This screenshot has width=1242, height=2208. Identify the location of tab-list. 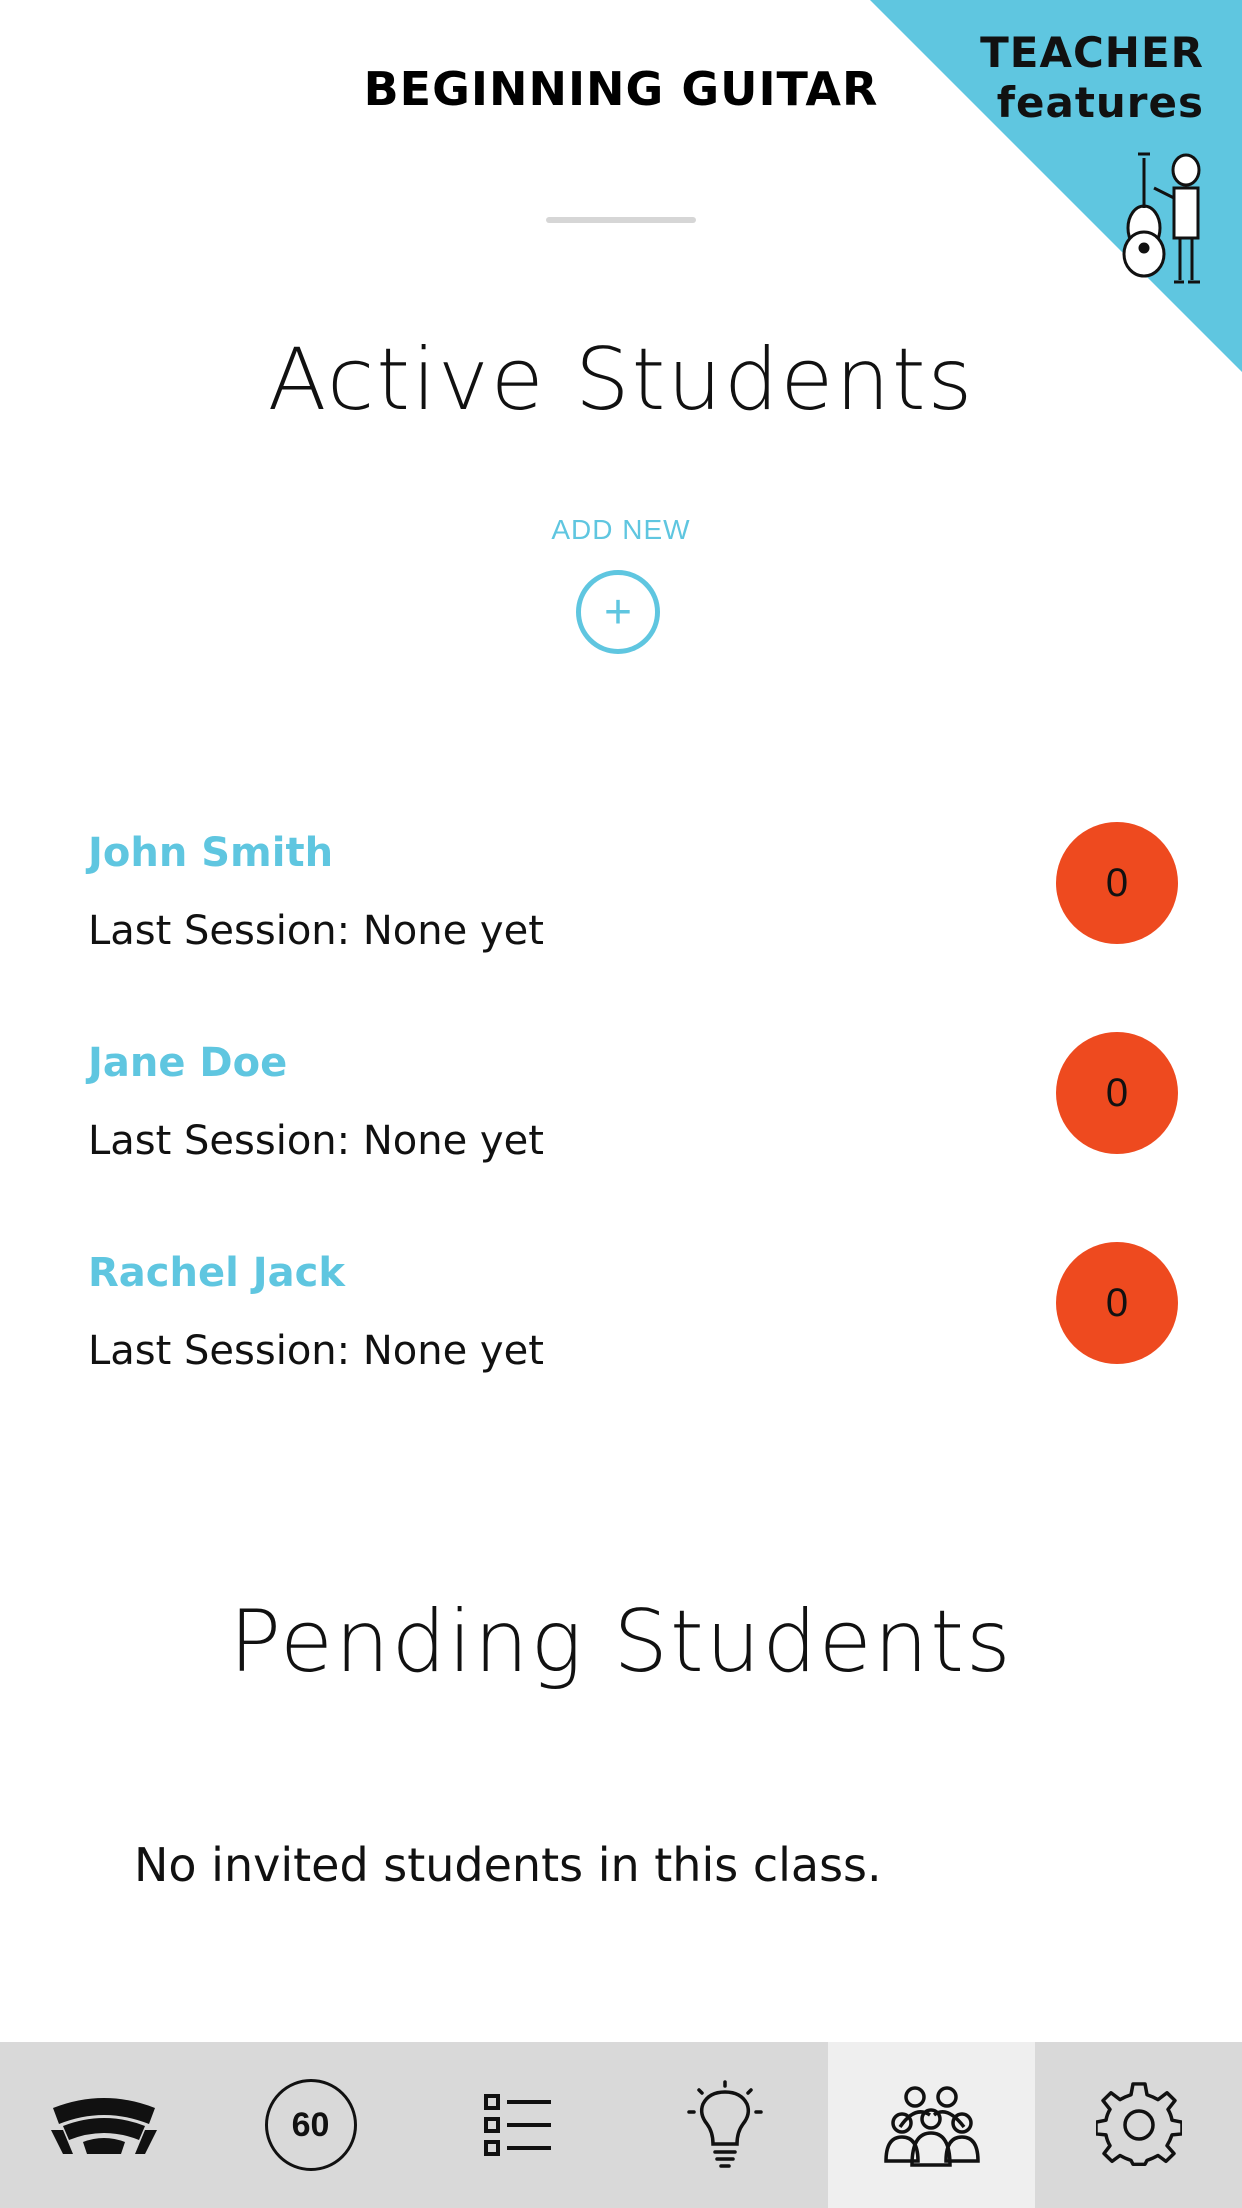
(517, 2125).